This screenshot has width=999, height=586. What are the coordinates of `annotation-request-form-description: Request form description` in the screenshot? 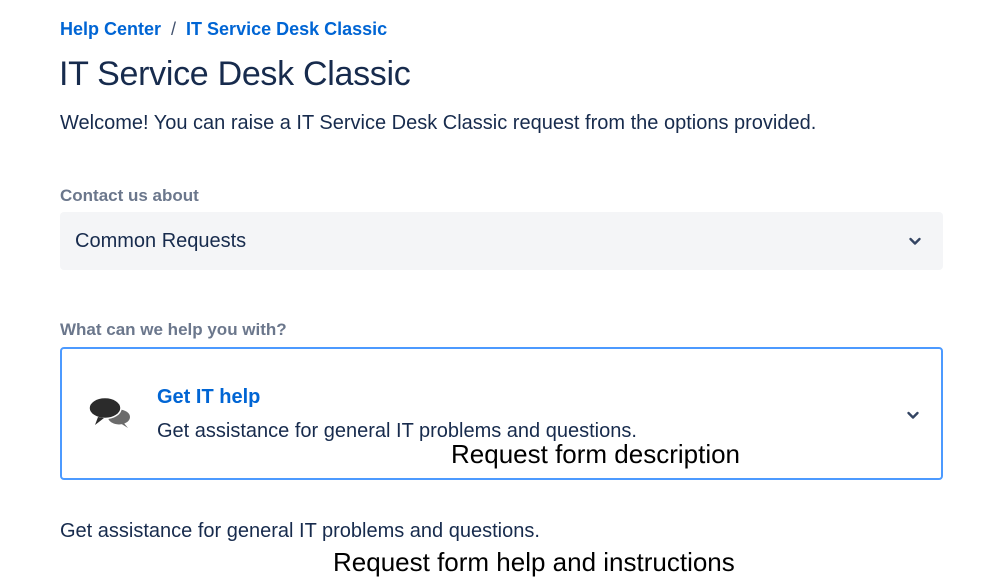 It's located at (596, 454).